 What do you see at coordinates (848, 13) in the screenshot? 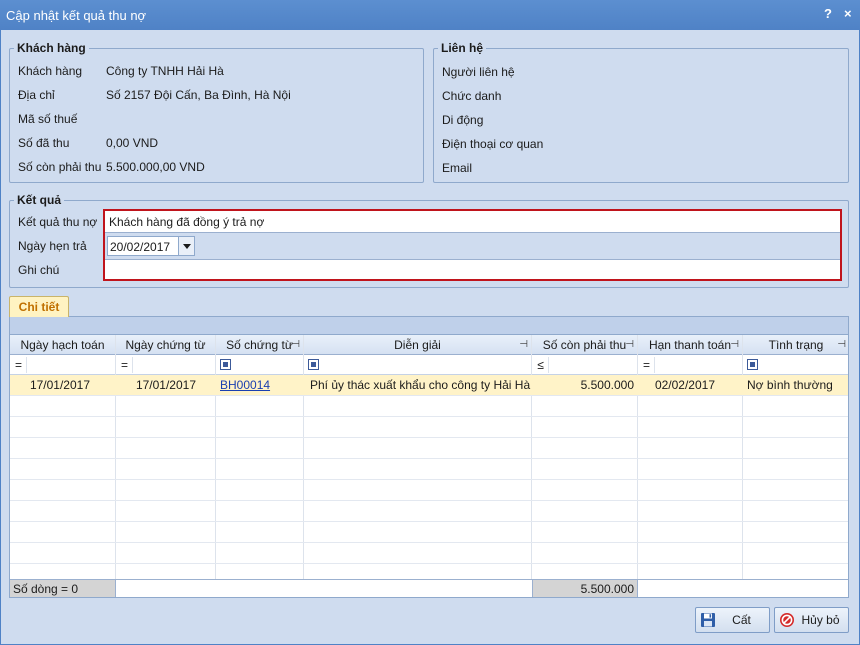
I see `close-button: ×` at bounding box center [848, 13].